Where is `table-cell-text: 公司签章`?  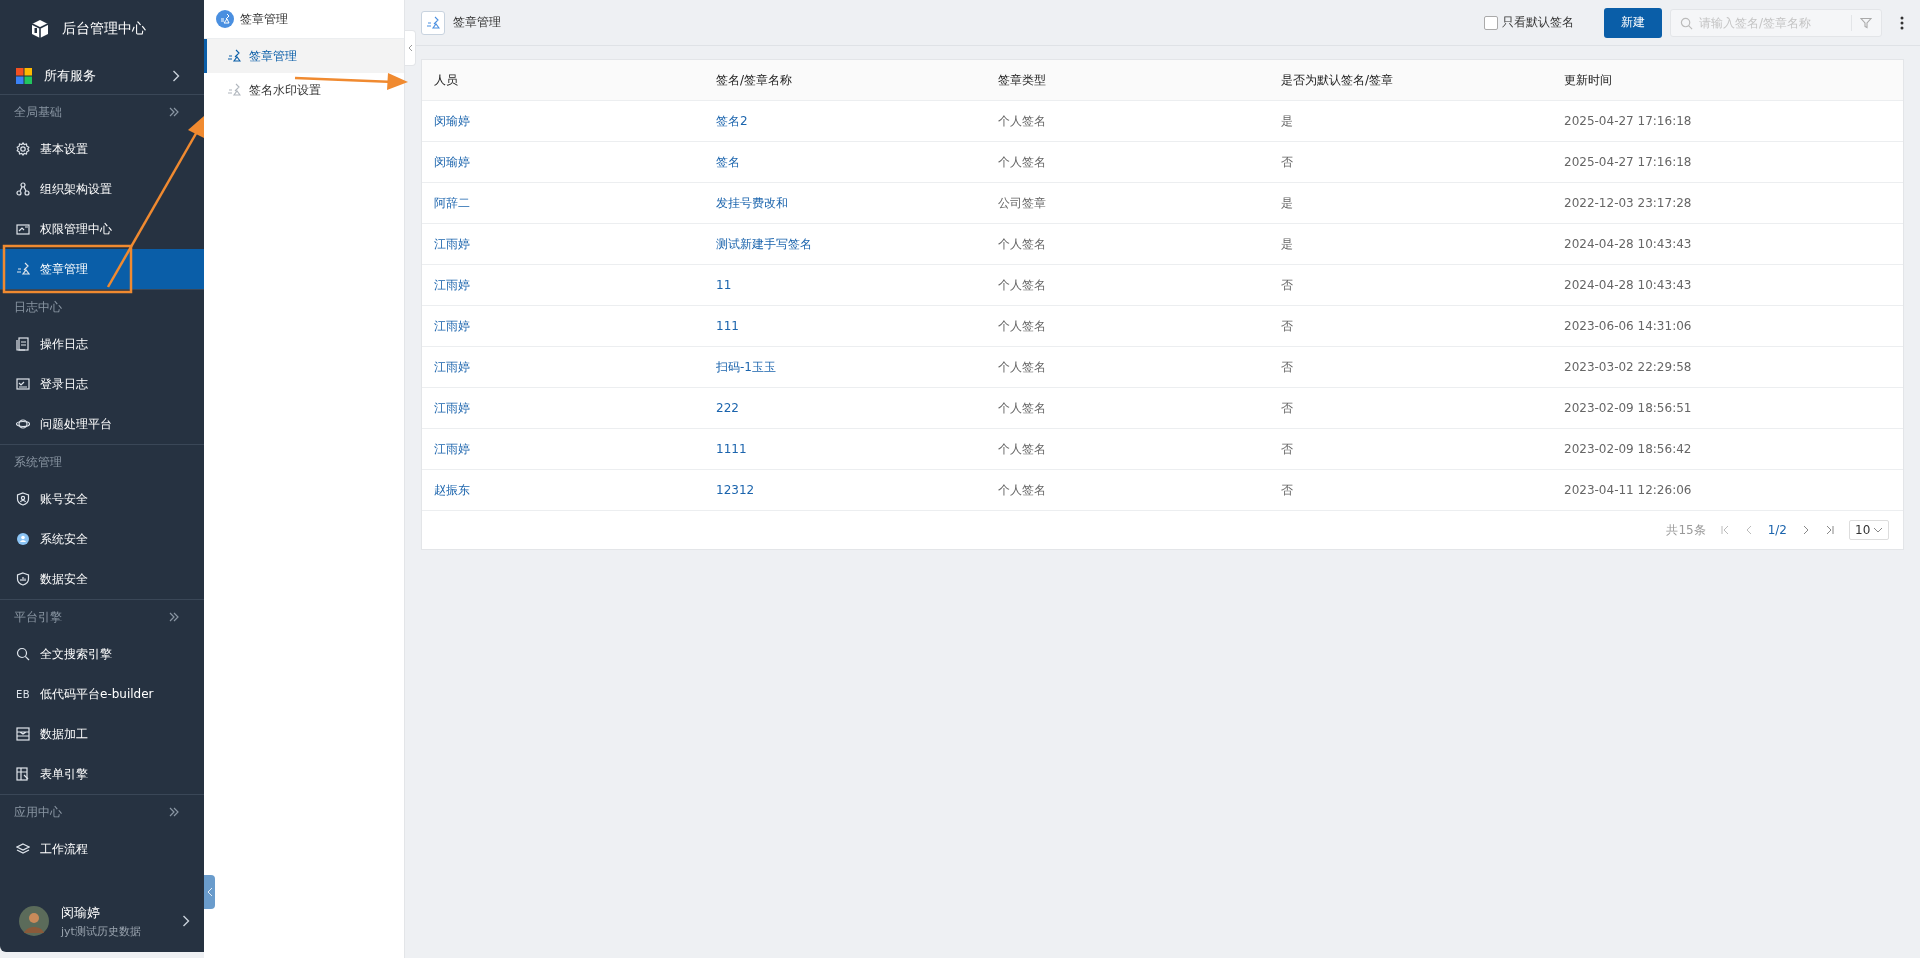
table-cell-text: 公司签章 is located at coordinates (1022, 203).